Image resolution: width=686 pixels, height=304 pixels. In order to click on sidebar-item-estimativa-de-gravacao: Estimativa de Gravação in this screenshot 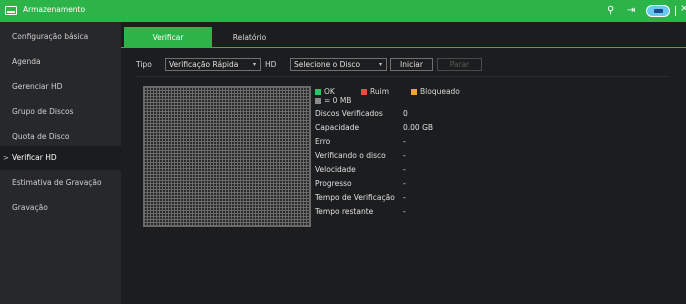, I will do `click(60, 183)`.